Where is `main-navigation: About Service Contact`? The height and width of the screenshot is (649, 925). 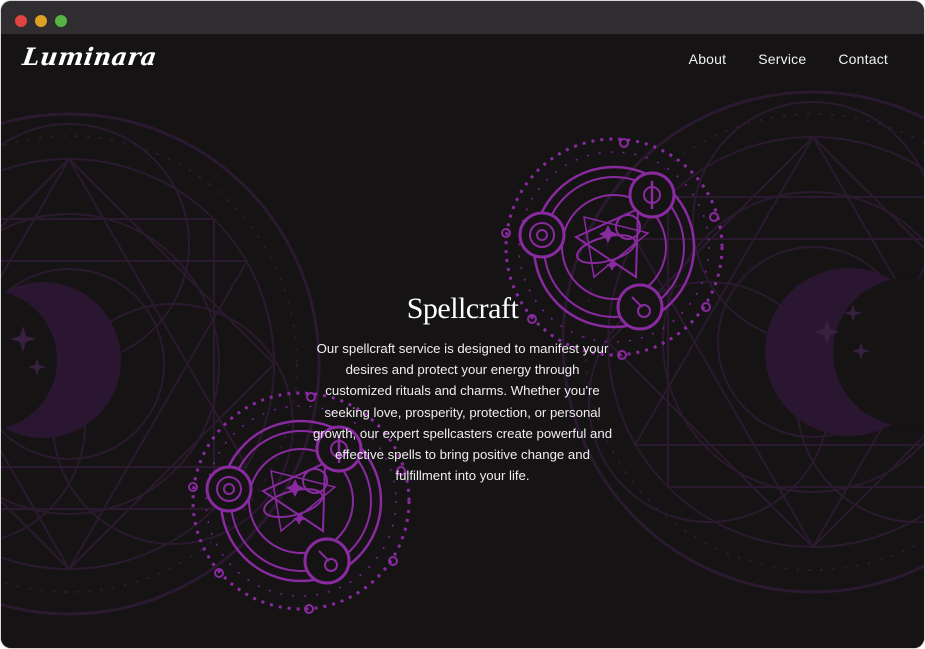 main-navigation: About Service Contact is located at coordinates (788, 59).